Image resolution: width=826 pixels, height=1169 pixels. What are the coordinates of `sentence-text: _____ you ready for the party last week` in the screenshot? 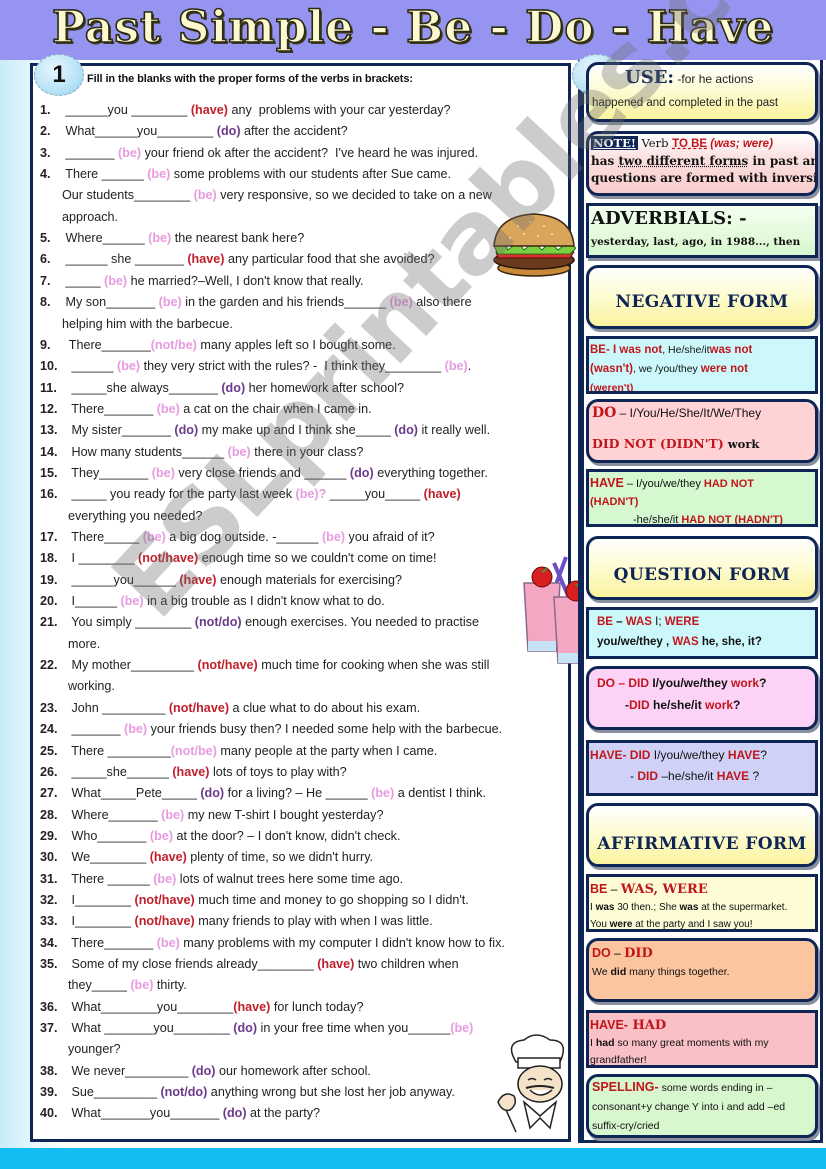 It's located at (182, 494).